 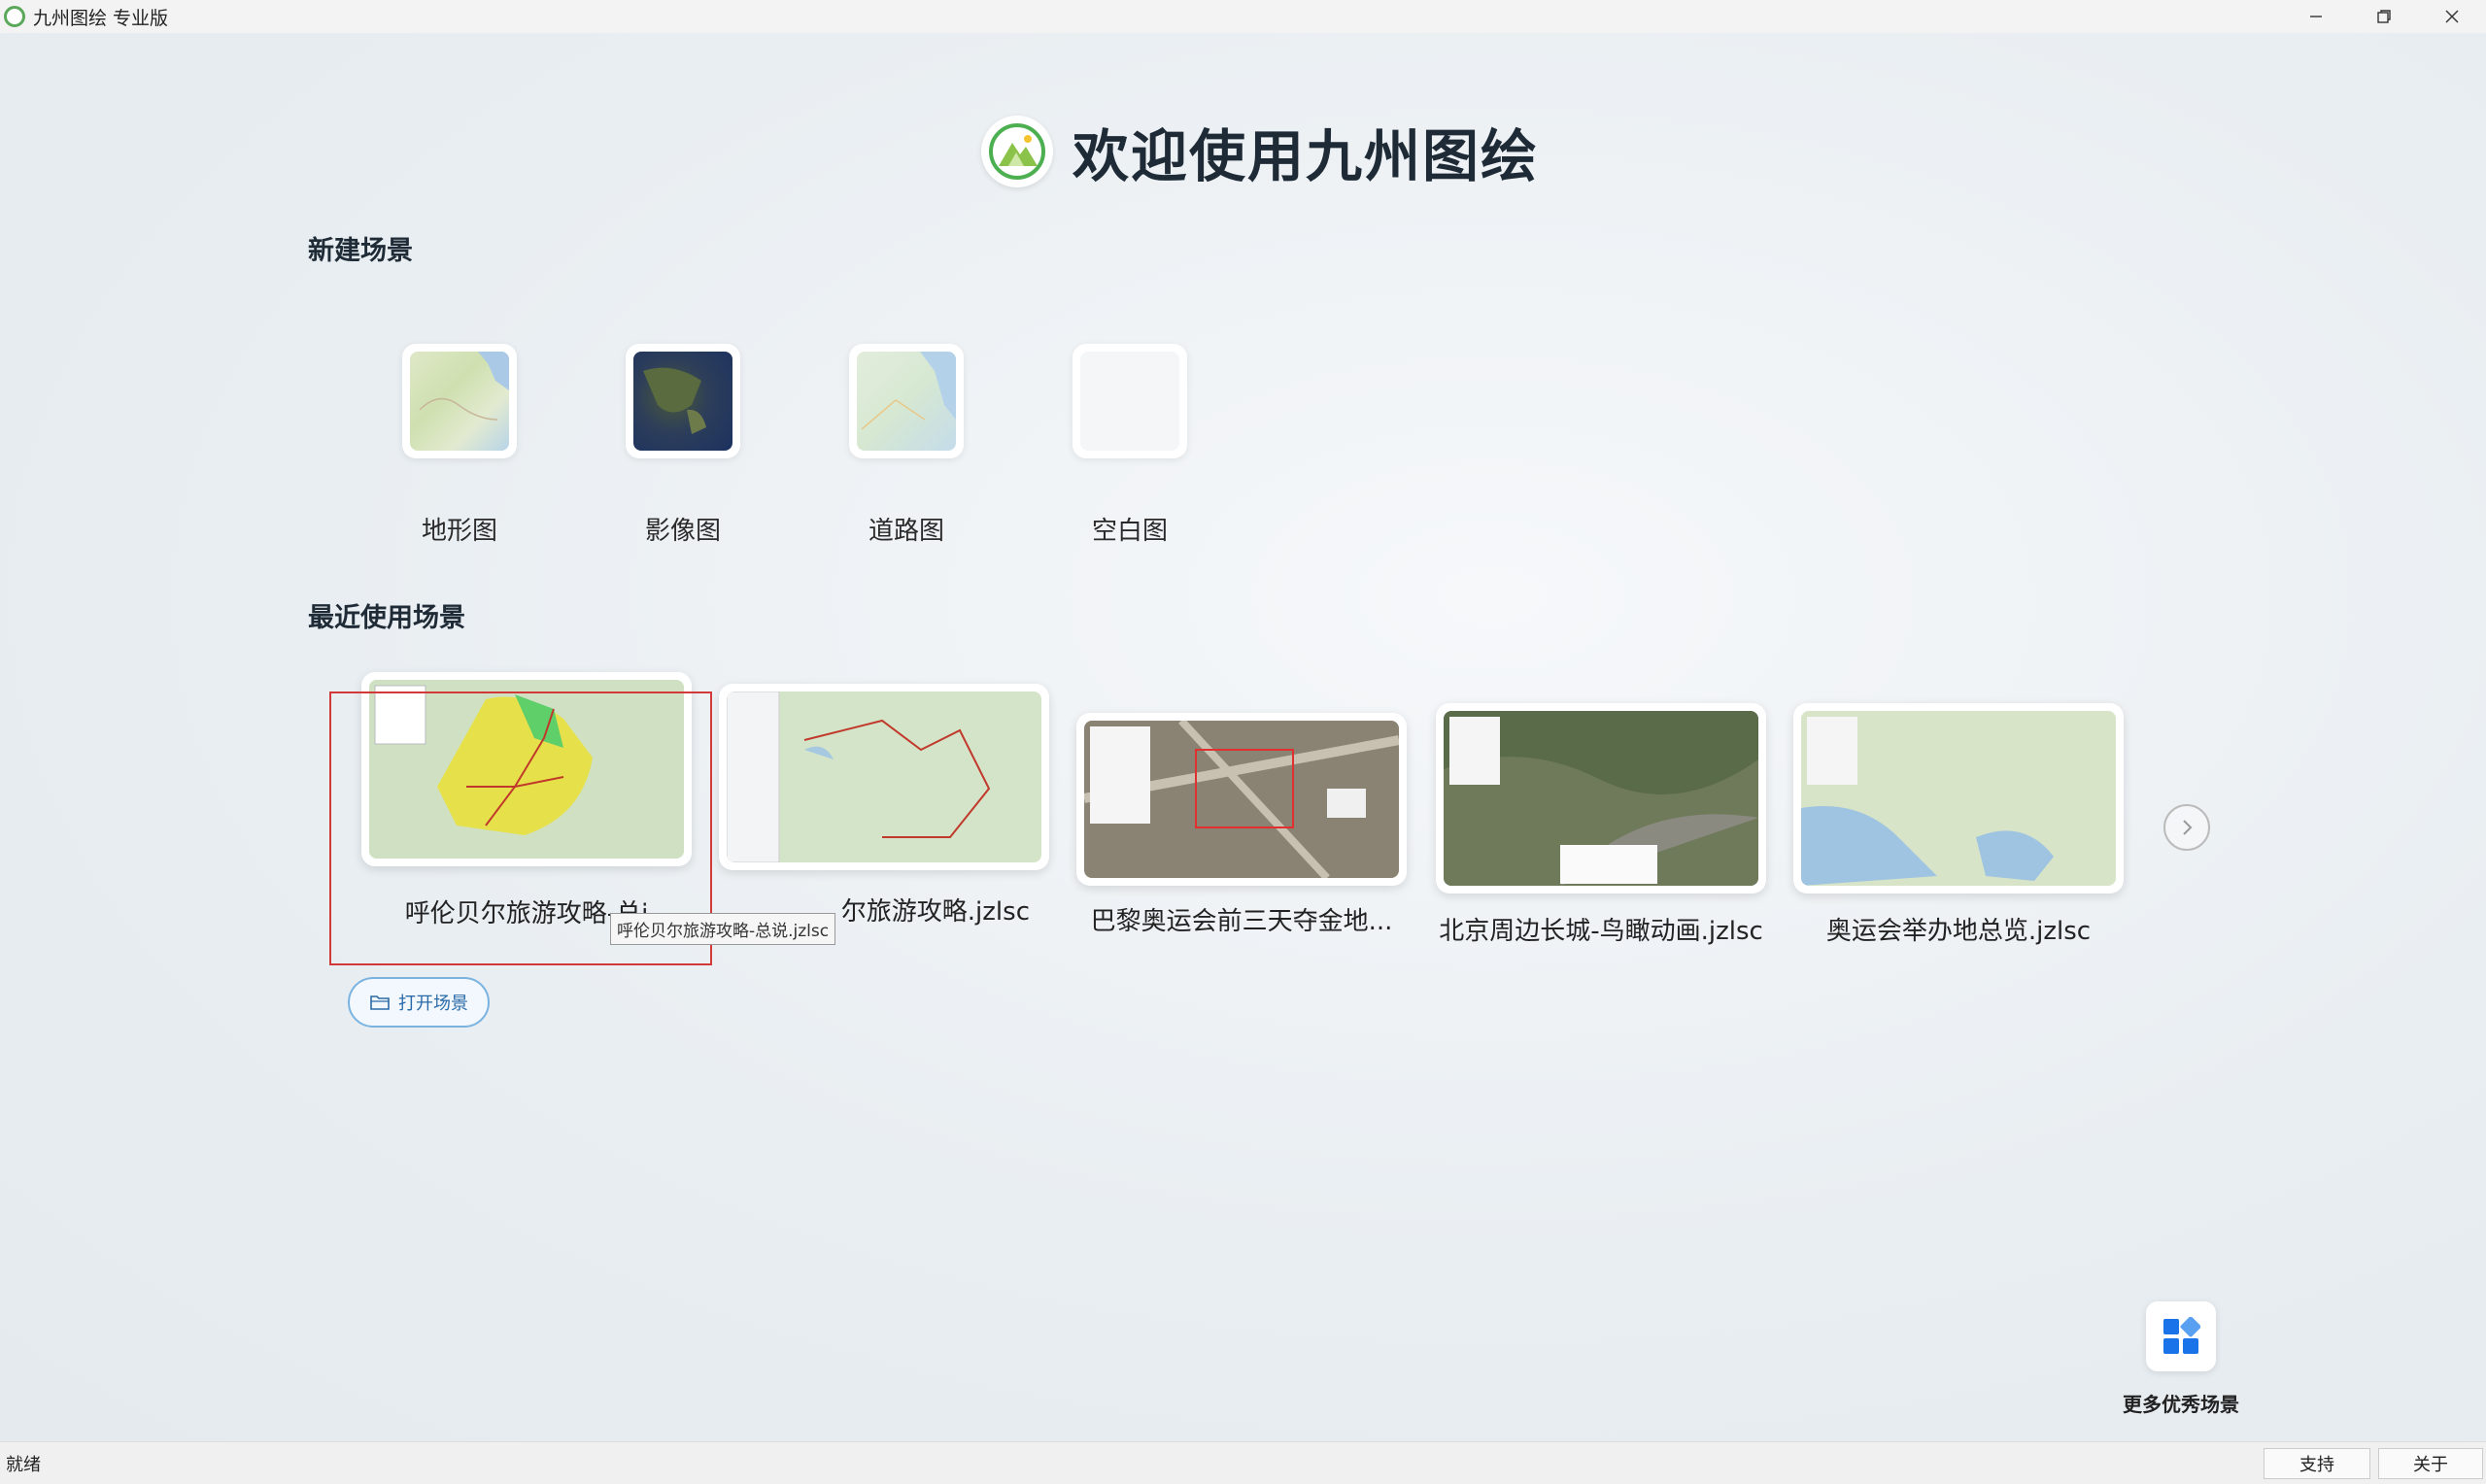 I want to click on chevron-right-icon, so click(x=2188, y=827).